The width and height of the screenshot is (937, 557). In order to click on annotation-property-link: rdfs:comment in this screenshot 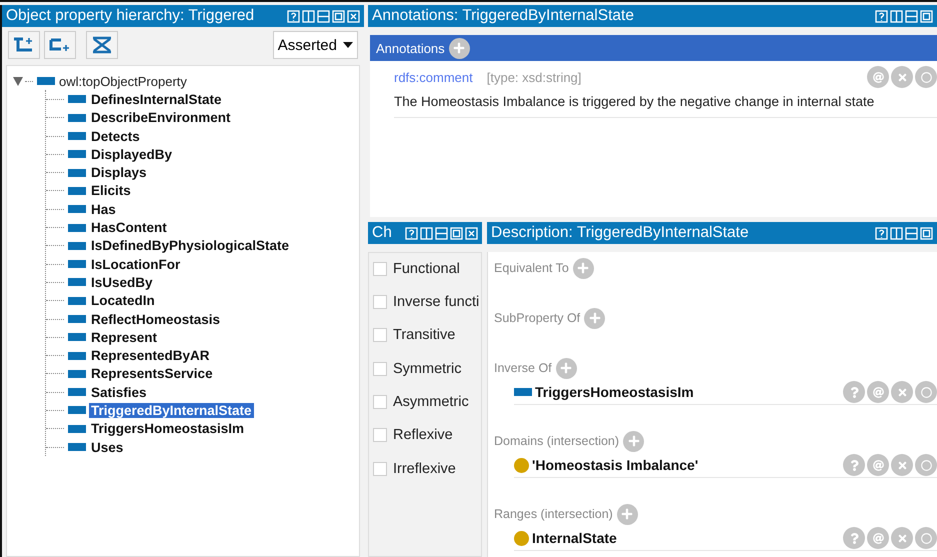, I will do `click(433, 77)`.